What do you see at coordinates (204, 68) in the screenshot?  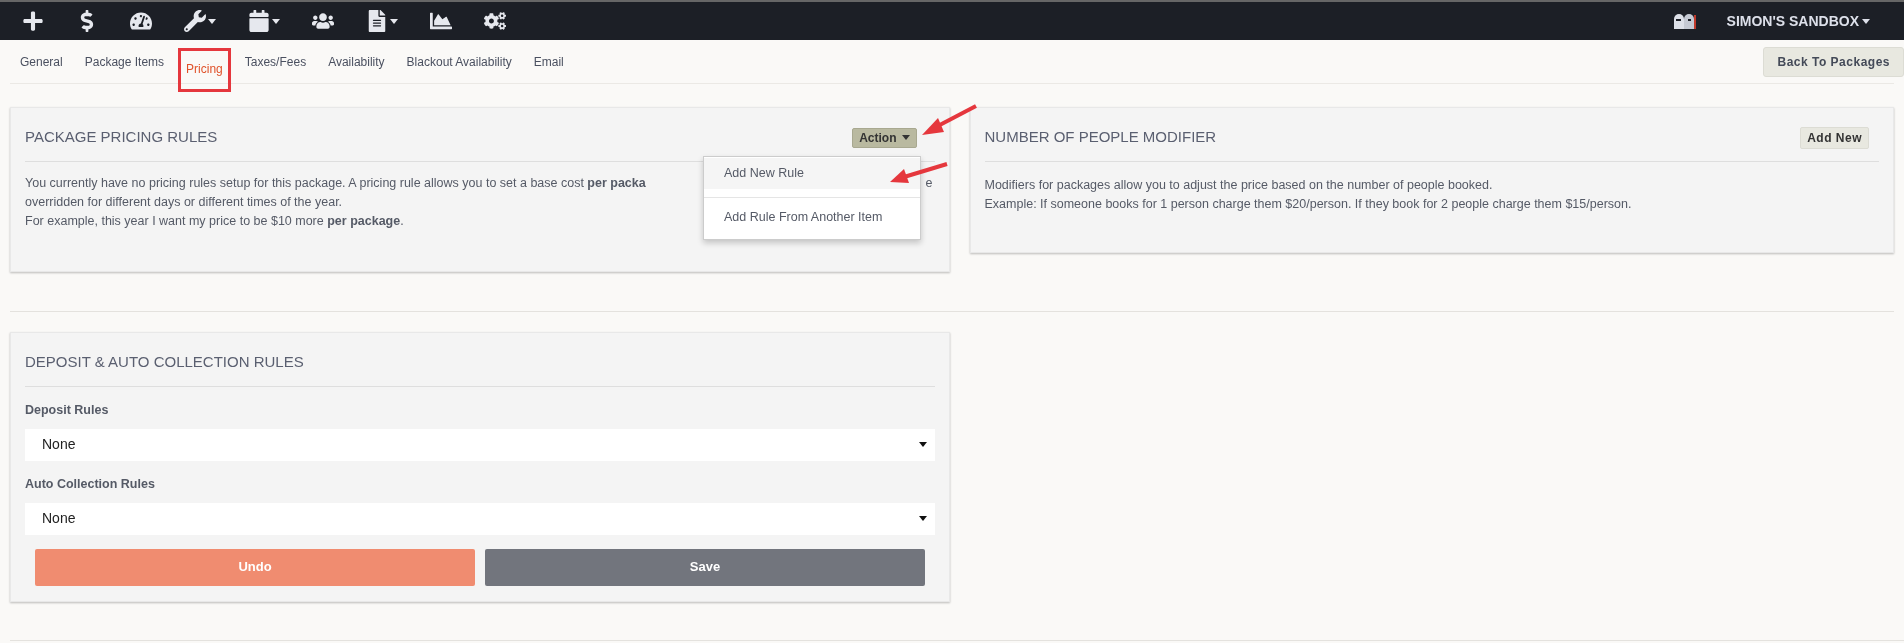 I see `tab: Pricing` at bounding box center [204, 68].